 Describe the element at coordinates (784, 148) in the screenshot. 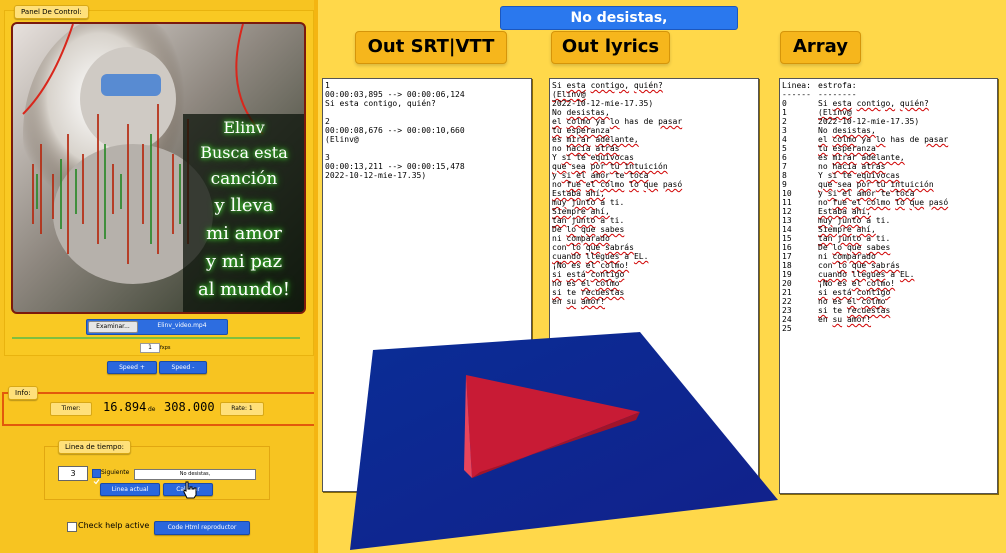

I see `array-line-number: 5` at that location.